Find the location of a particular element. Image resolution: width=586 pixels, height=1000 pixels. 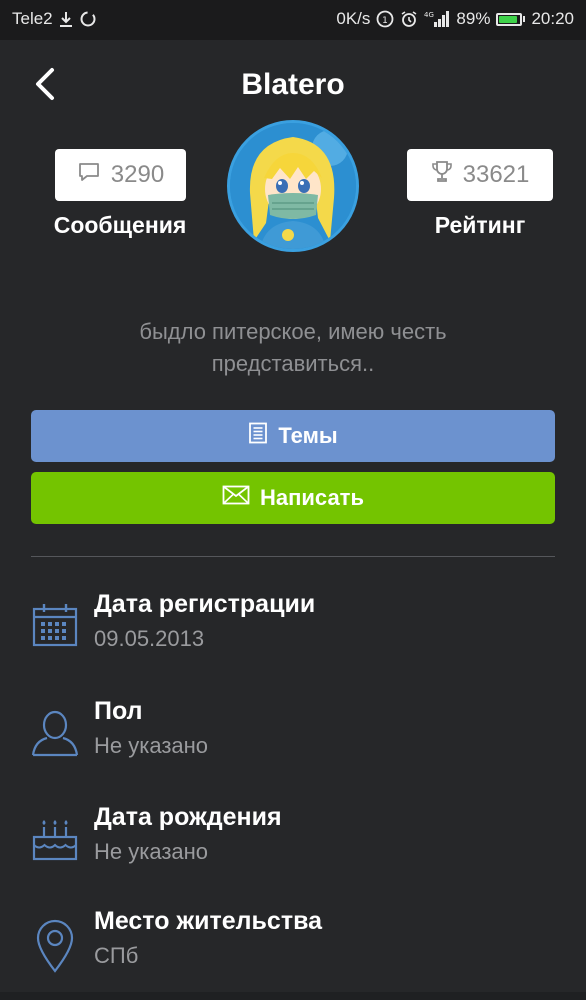

rating-count-button: 33621 is located at coordinates (480, 175).